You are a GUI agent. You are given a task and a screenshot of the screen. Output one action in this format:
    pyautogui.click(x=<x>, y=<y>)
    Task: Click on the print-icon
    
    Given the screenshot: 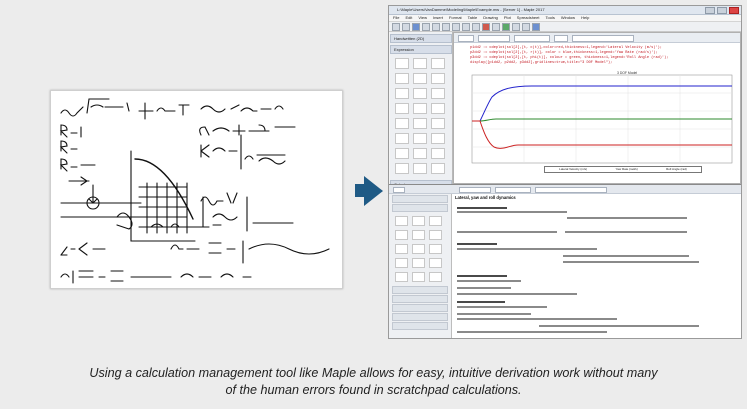 What is the action you would take?
    pyautogui.click(x=426, y=26)
    